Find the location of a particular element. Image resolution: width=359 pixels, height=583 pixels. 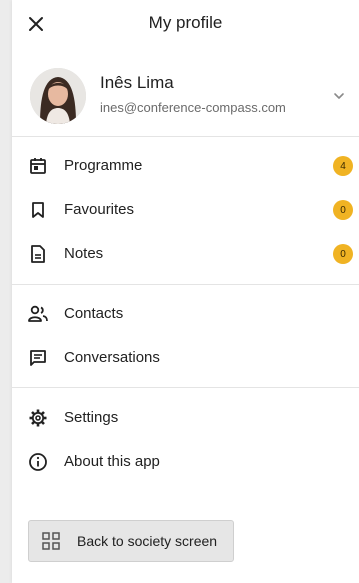

menu-item-conversations: Conversations is located at coordinates (185, 358).